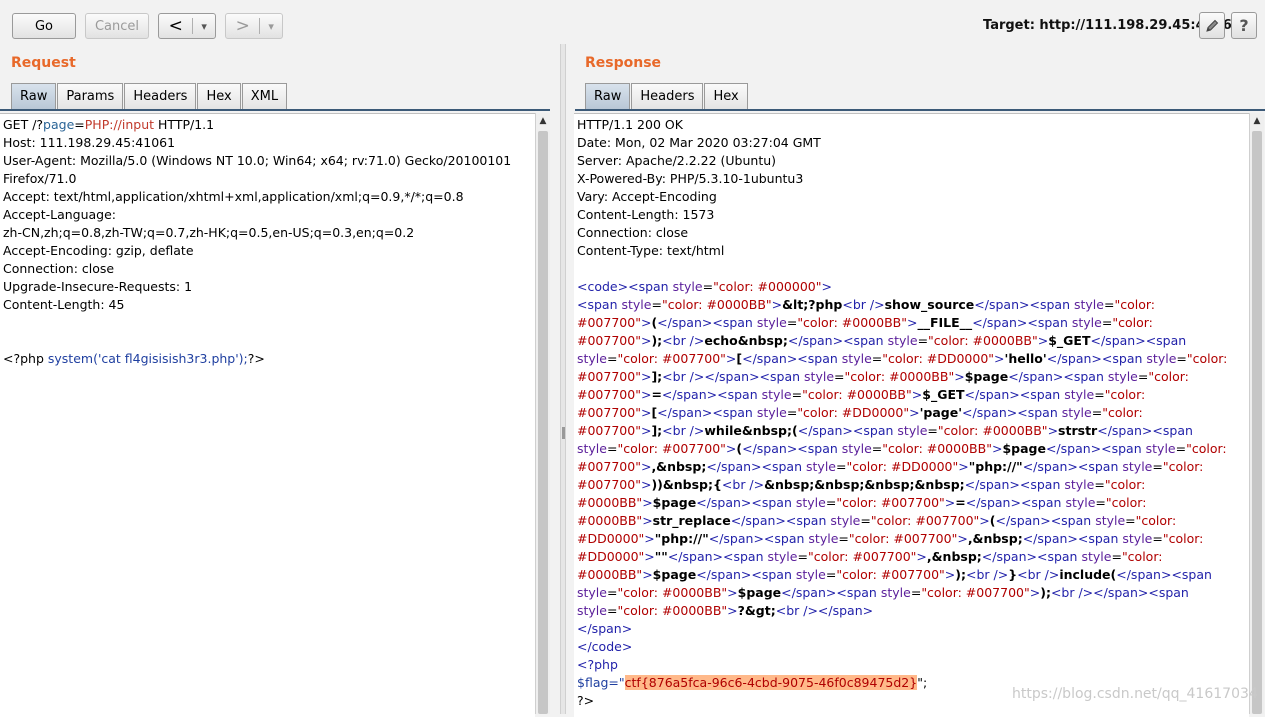  Describe the element at coordinates (563, 433) in the screenshot. I see `splitter-grip-icon` at that location.